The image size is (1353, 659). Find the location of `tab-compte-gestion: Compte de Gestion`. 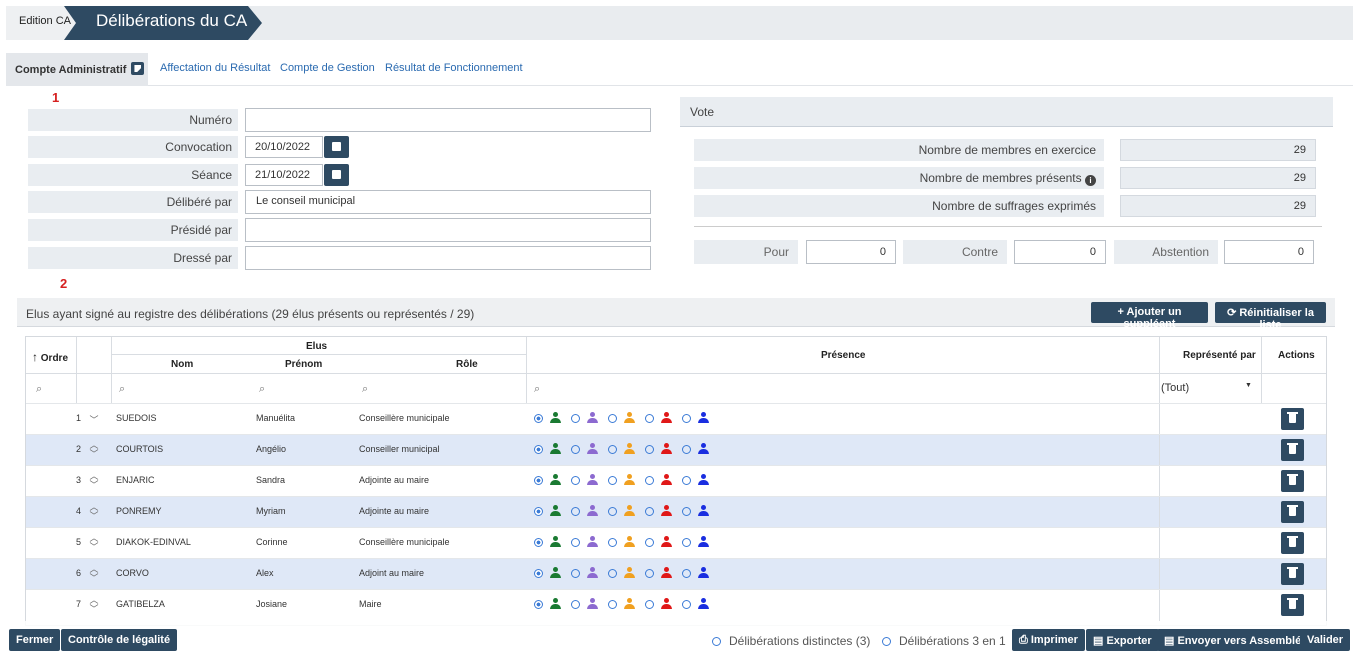

tab-compte-gestion: Compte de Gestion is located at coordinates (327, 69).